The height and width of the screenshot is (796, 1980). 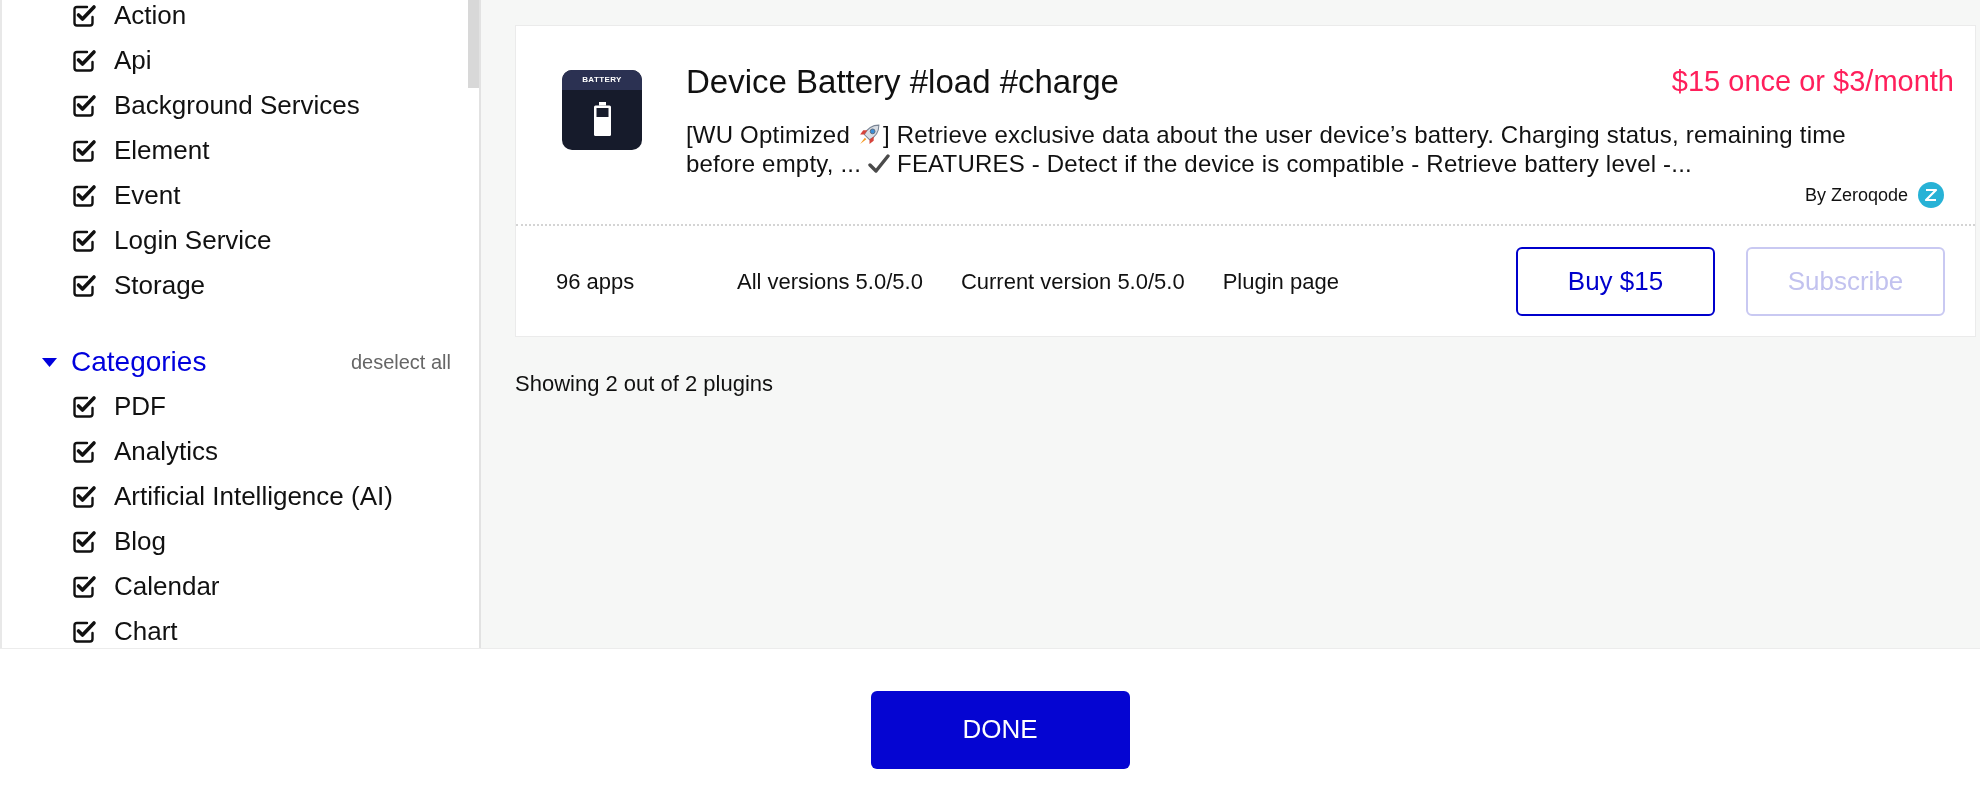 I want to click on filter-label: Blog, so click(x=140, y=541).